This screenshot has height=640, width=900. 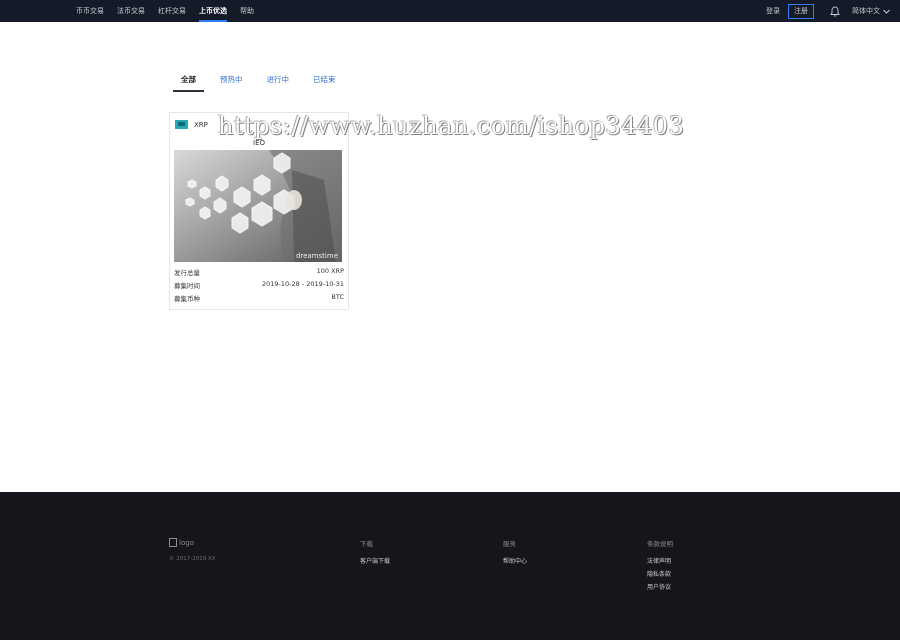 I want to click on info-row-period: 募集时间 2019-10-28 - 2019-10-31, so click(x=259, y=285).